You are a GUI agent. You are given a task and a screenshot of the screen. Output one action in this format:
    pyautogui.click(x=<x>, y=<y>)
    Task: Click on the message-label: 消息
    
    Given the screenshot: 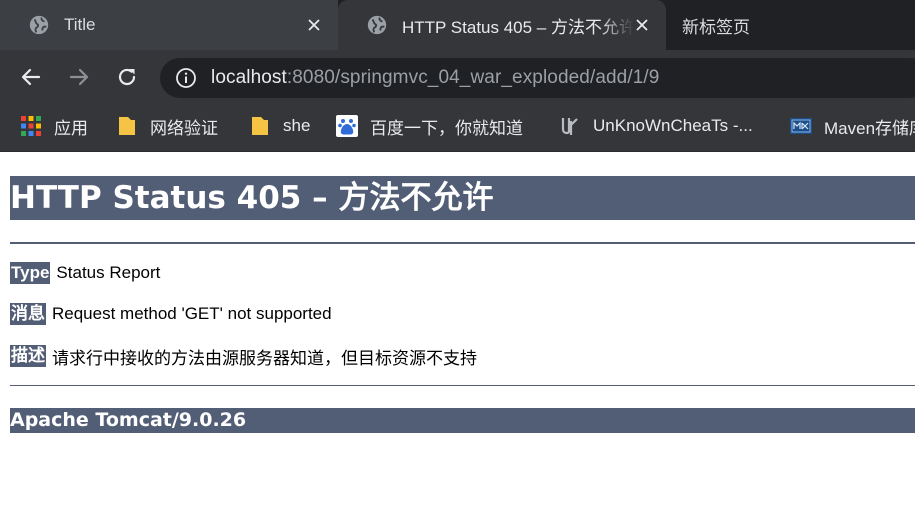 What is the action you would take?
    pyautogui.click(x=28, y=314)
    